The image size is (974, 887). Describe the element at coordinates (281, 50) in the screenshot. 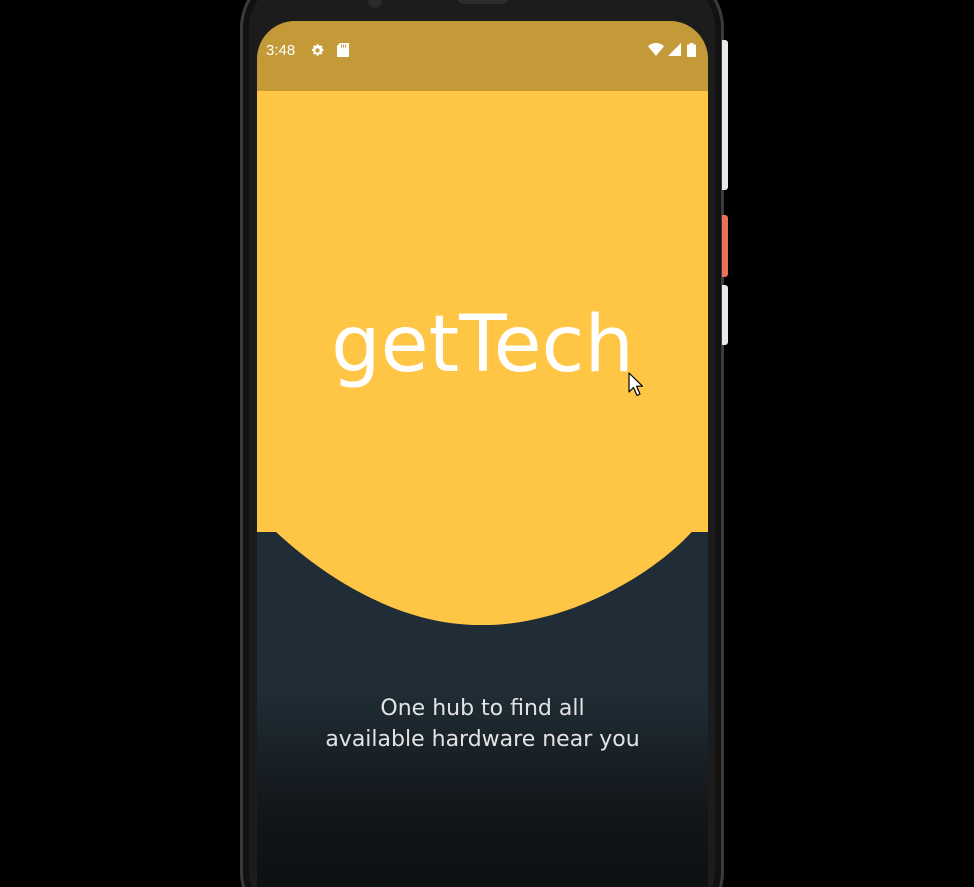

I see `status-time: 3:48` at that location.